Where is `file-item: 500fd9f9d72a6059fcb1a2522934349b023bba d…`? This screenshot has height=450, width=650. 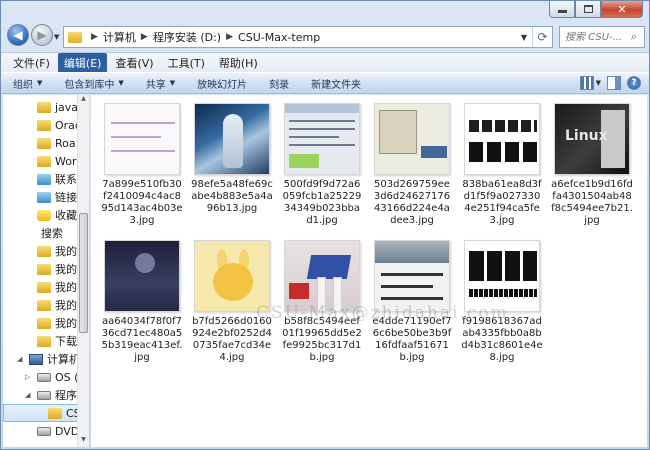
file-item: 500fd9f9d72a6059fcb1a2522934349b023bba d… is located at coordinates (322, 165).